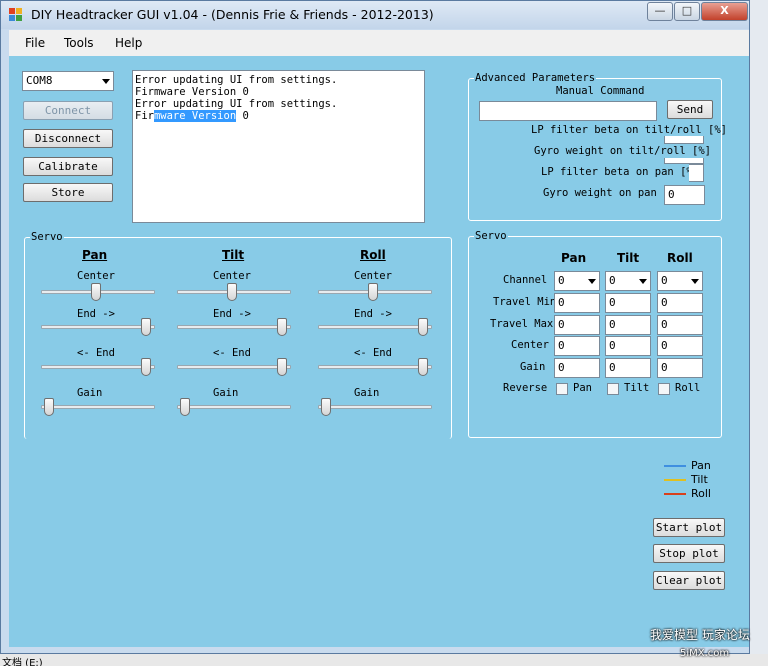  I want to click on roll-center-slider-thumb, so click(373, 292).